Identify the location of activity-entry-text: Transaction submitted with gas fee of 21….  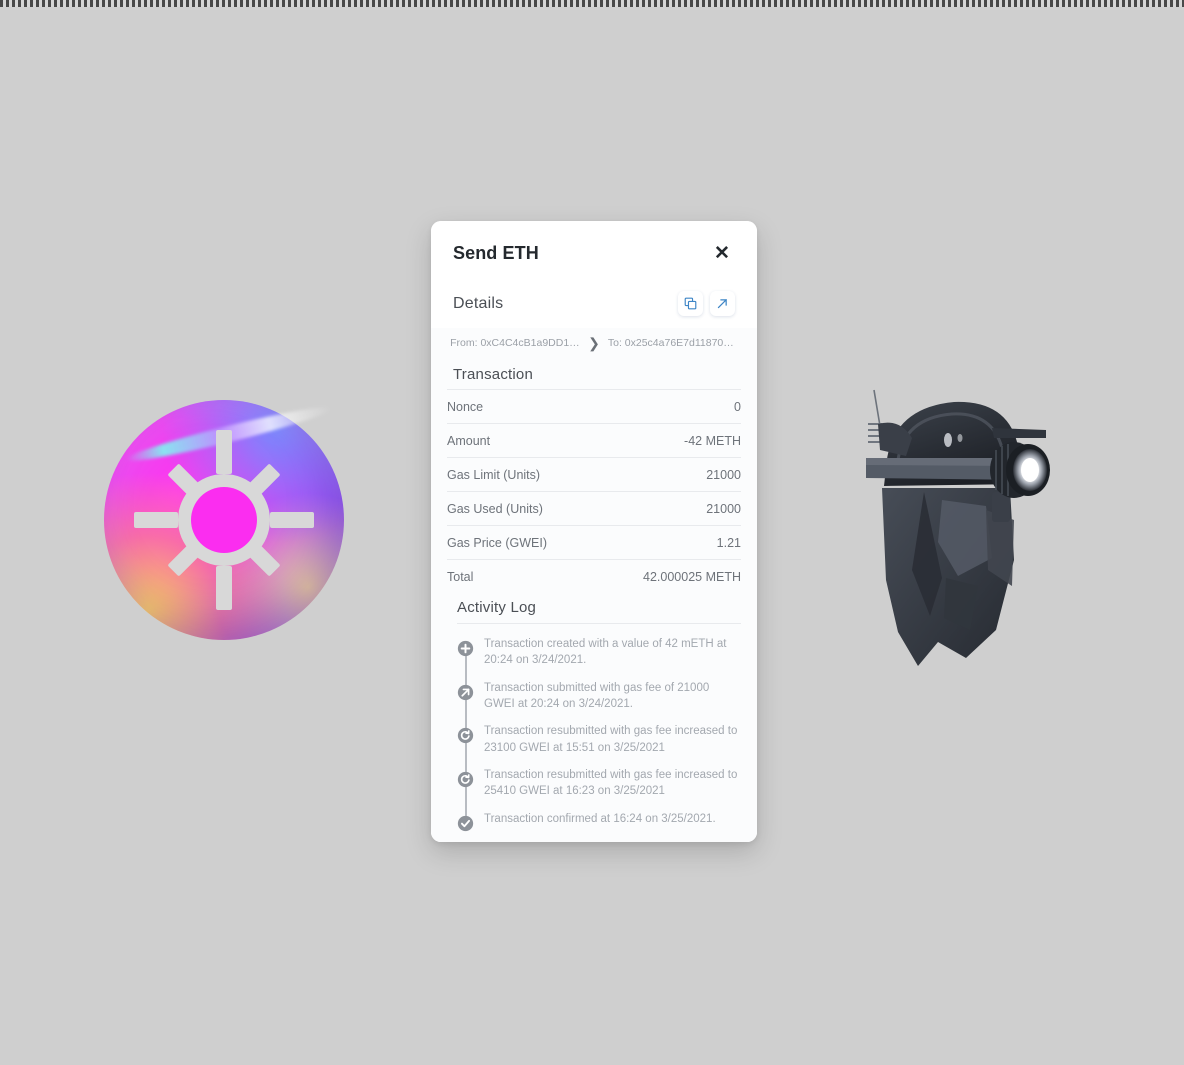
(597, 695).